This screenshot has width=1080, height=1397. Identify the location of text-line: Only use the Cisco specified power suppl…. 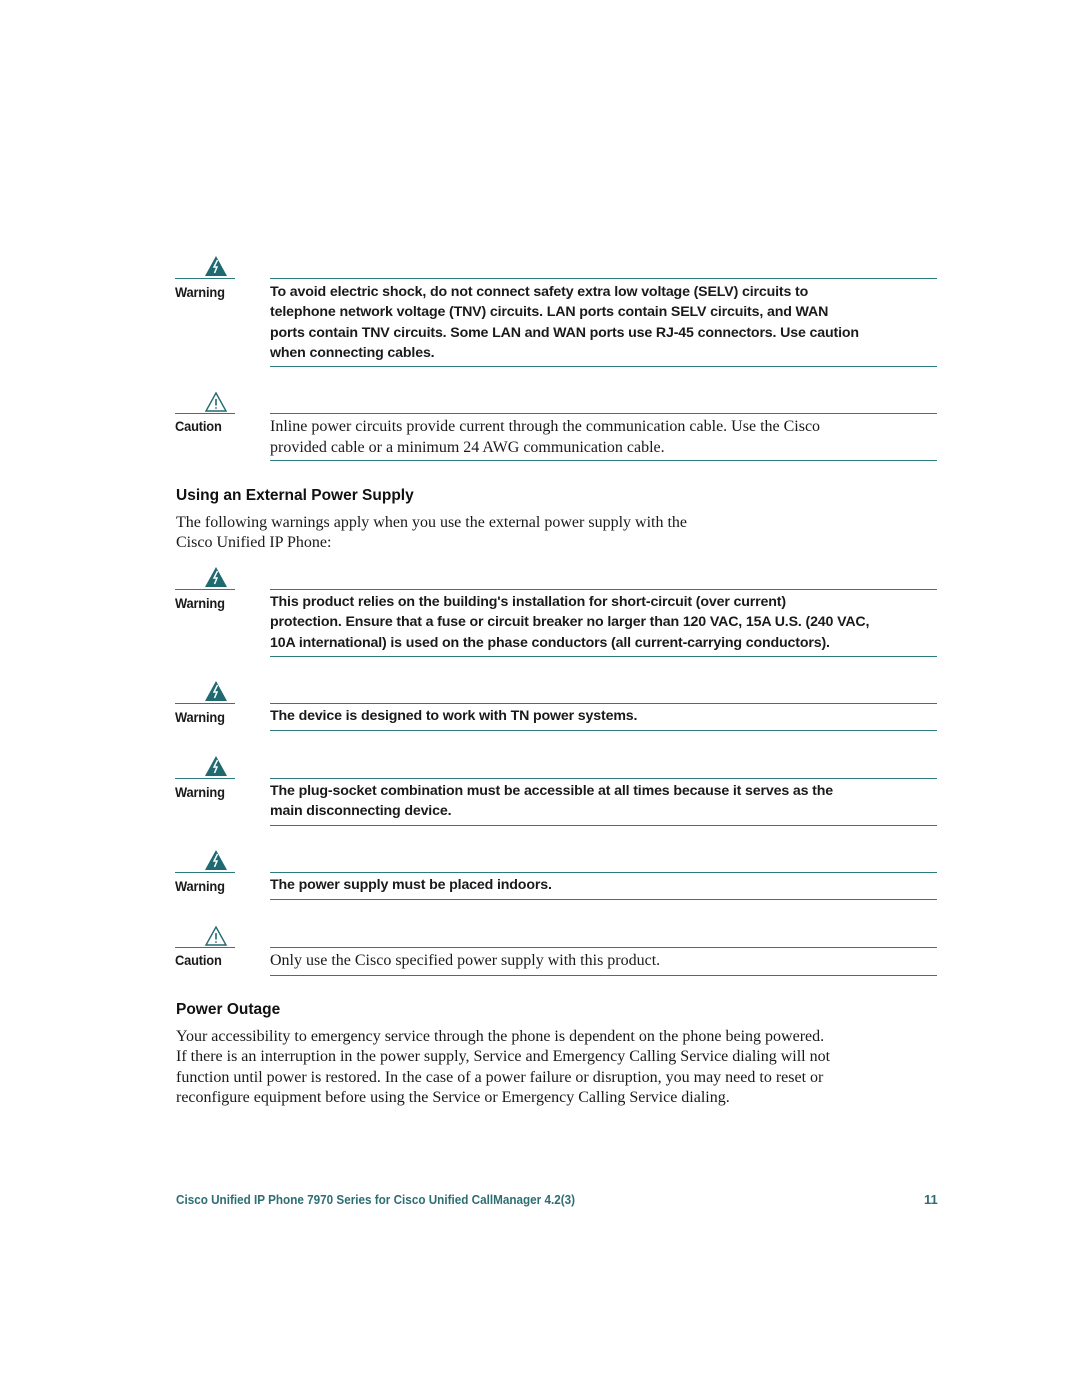
(465, 960).